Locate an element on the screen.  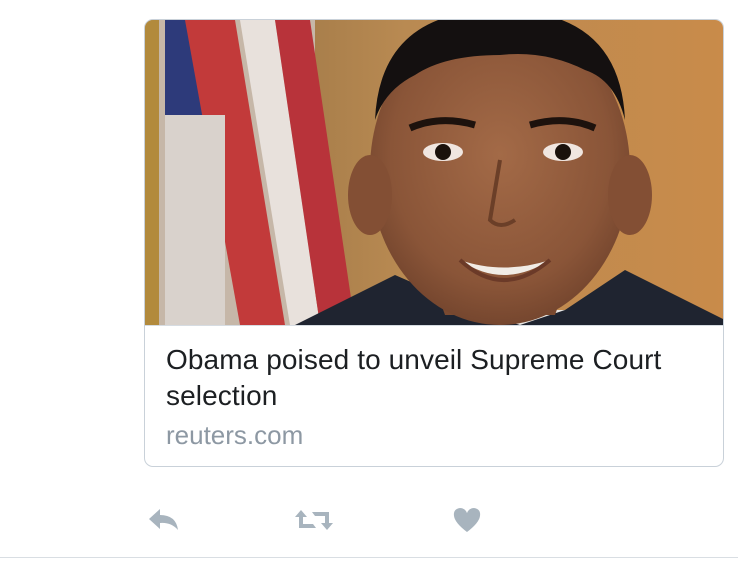
divider is located at coordinates (369, 557).